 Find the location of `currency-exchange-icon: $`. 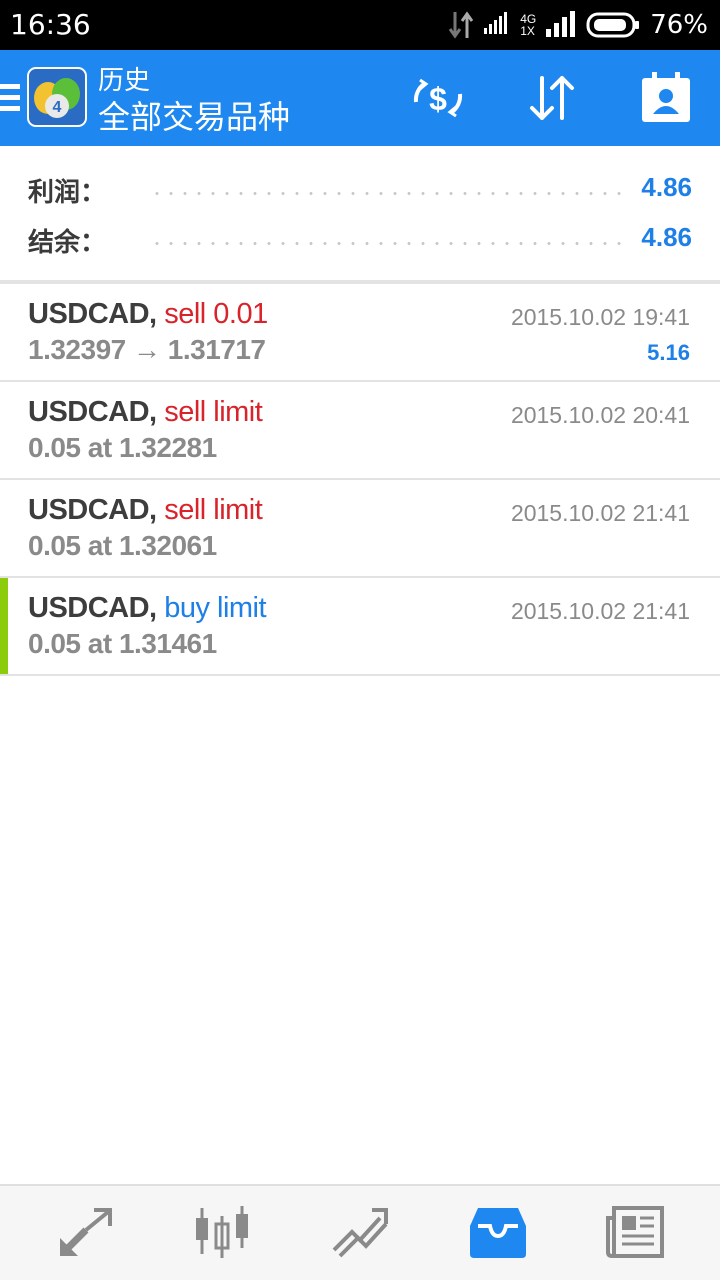

currency-exchange-icon: $ is located at coordinates (438, 98).